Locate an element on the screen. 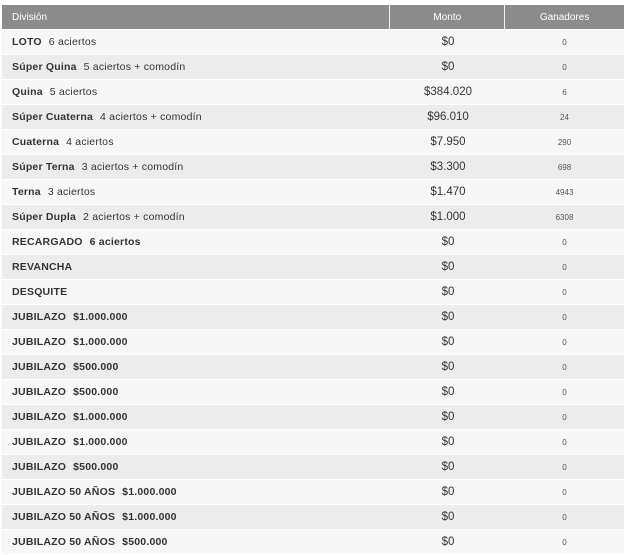 This screenshot has width=626, height=555. division-detail: 3 aciertos + comodín is located at coordinates (132, 167).